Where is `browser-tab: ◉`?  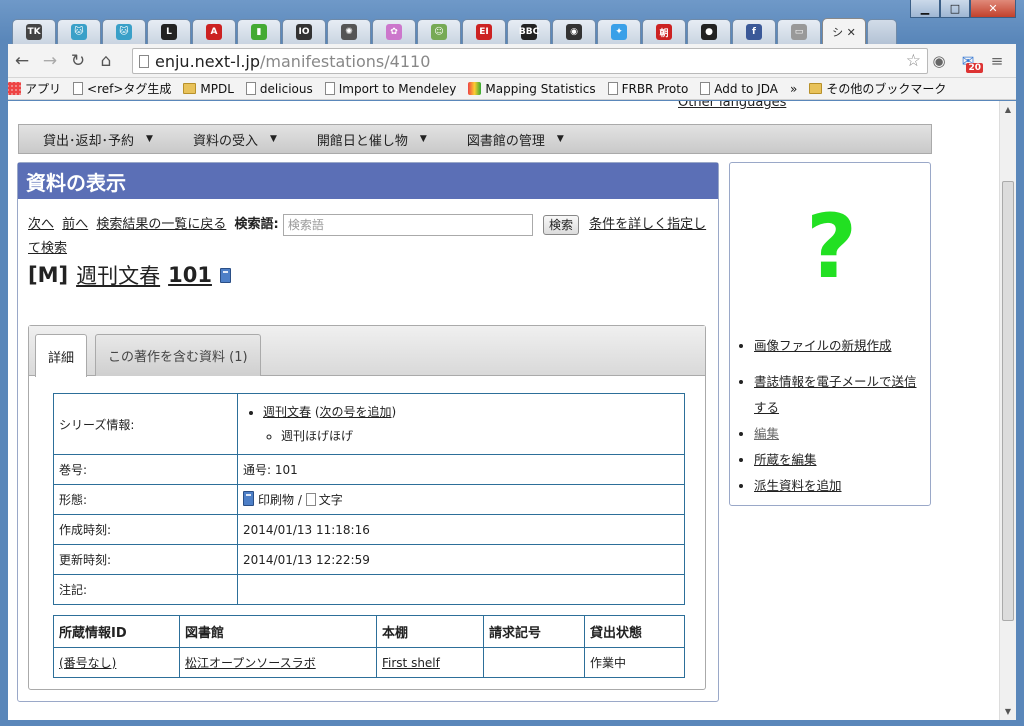
browser-tab: ◉ is located at coordinates (574, 31).